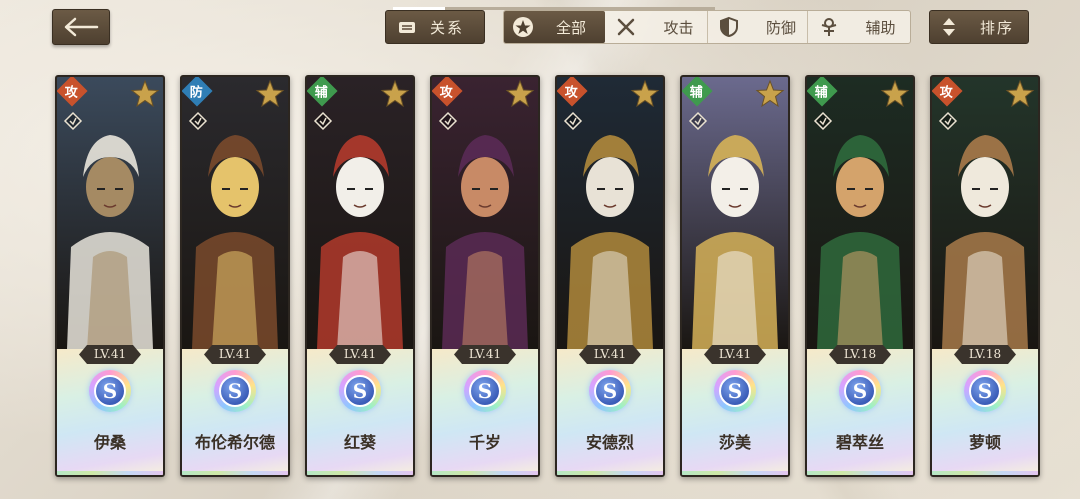 Image resolution: width=1080 pixels, height=499 pixels. Describe the element at coordinates (571, 27) in the screenshot. I see `filter-all-label: 全部` at that location.